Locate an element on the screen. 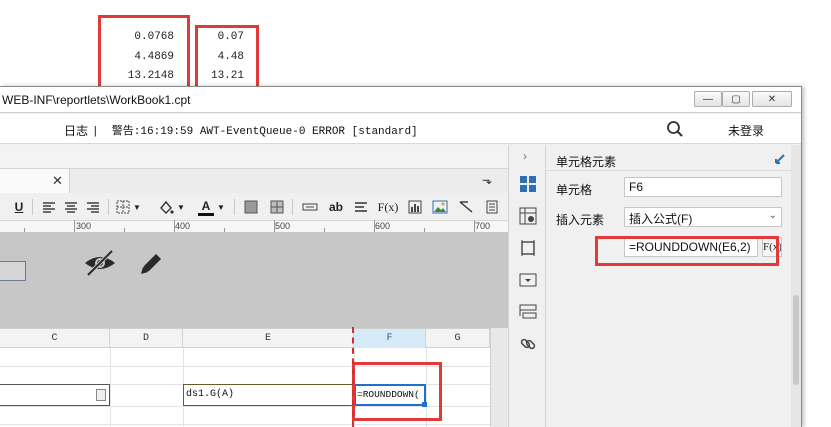 This screenshot has height=427, width=831. insert-text-icon is located at coordinates (310, 207).